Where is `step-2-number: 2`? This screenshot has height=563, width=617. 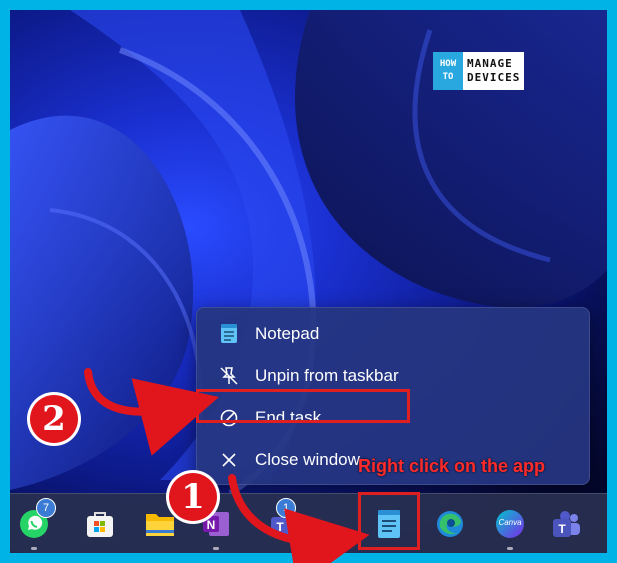 step-2-number: 2 is located at coordinates (54, 419).